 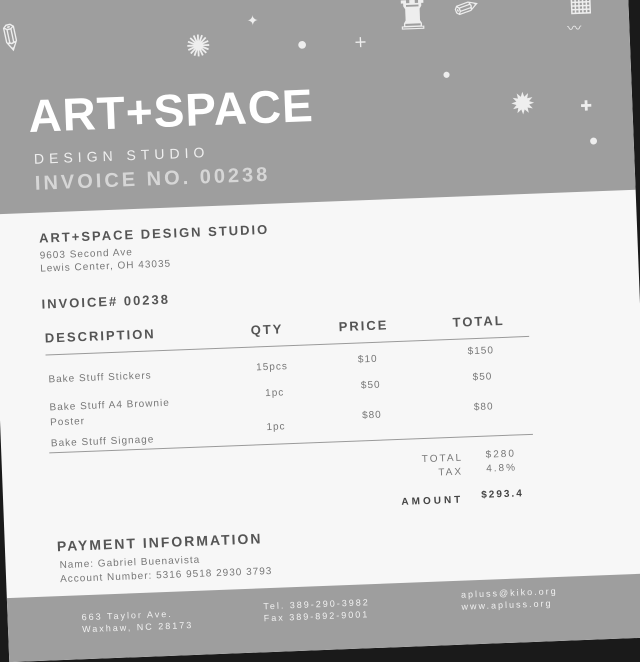 I want to click on footer-website: www.apluss.org, so click(x=506, y=604).